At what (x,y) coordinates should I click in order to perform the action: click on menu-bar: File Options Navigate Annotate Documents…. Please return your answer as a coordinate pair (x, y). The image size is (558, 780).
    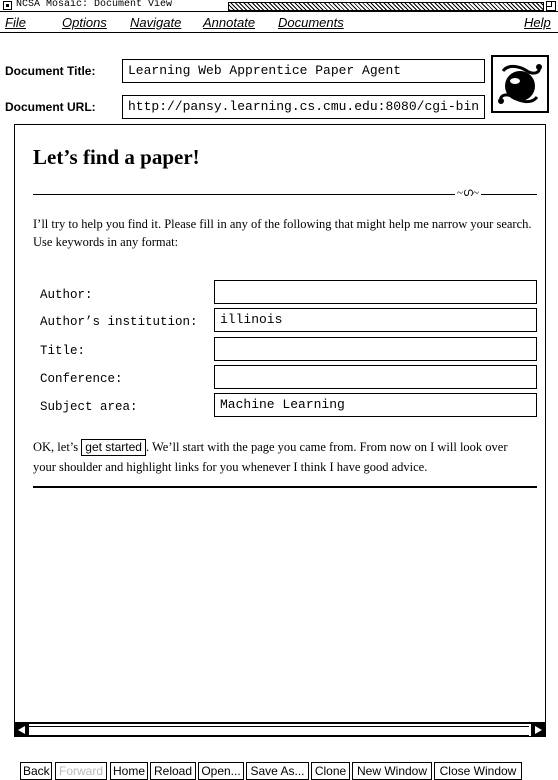
    Looking at the image, I should click on (279, 23).